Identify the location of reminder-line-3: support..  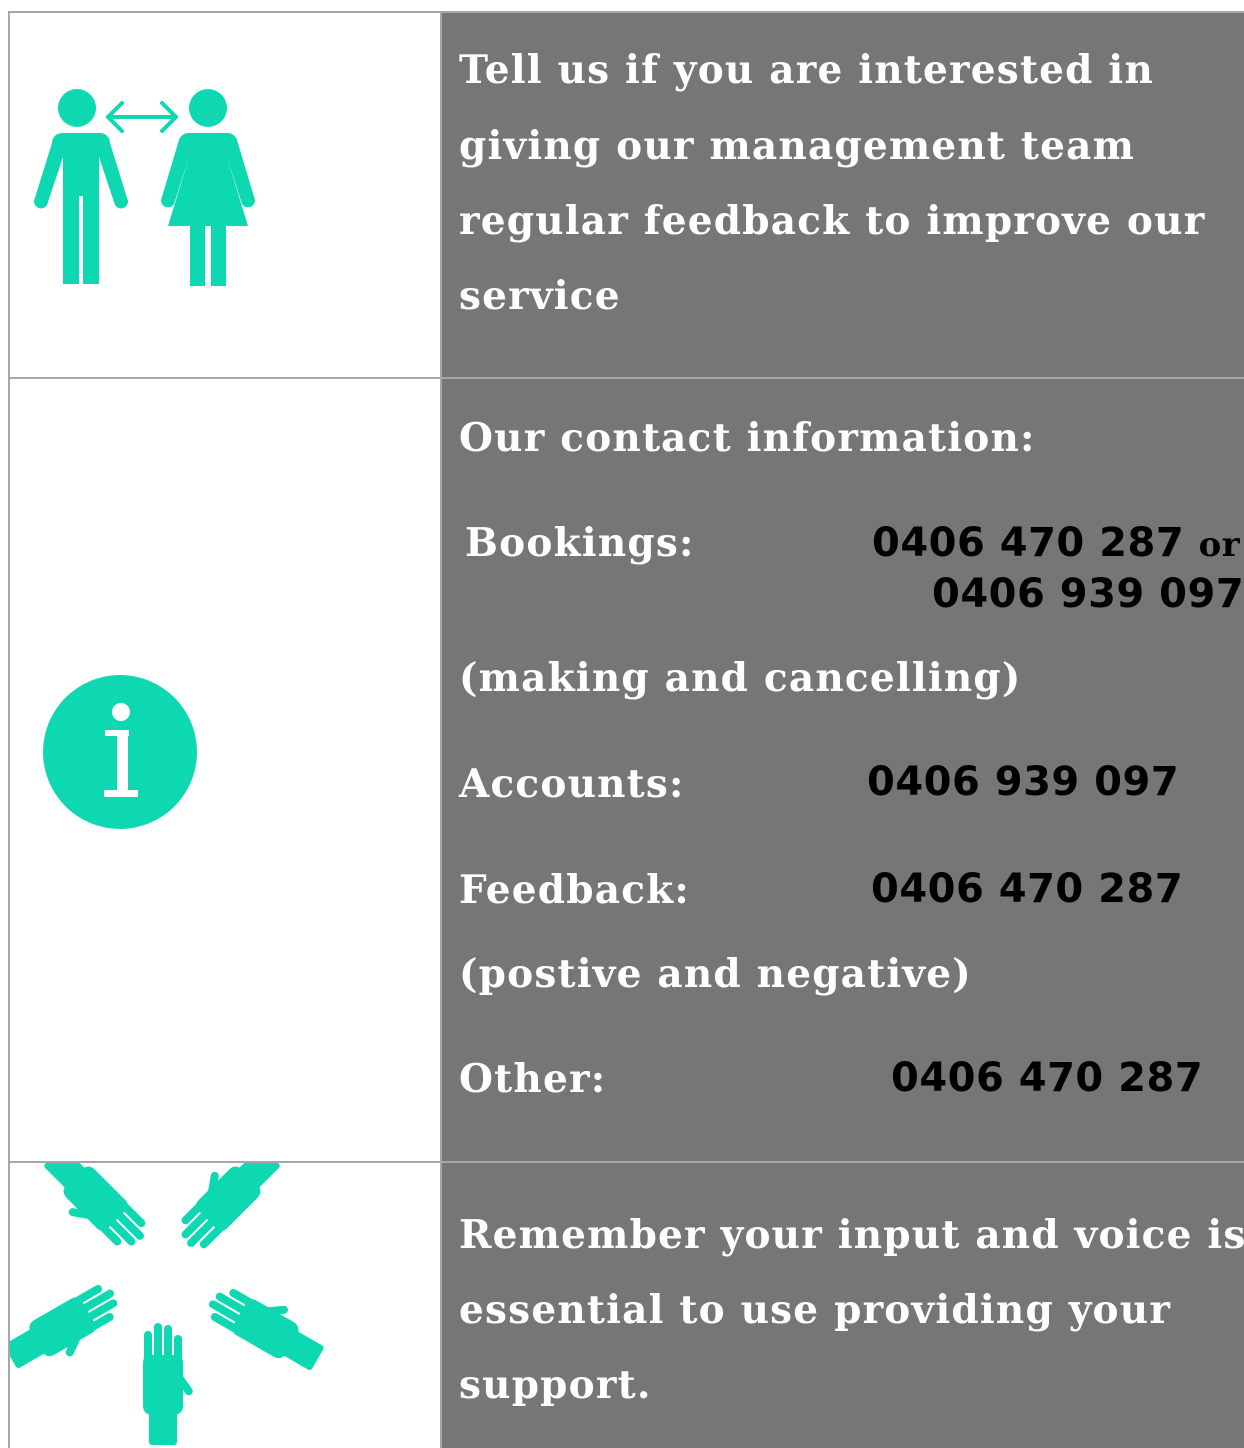
(555, 1385).